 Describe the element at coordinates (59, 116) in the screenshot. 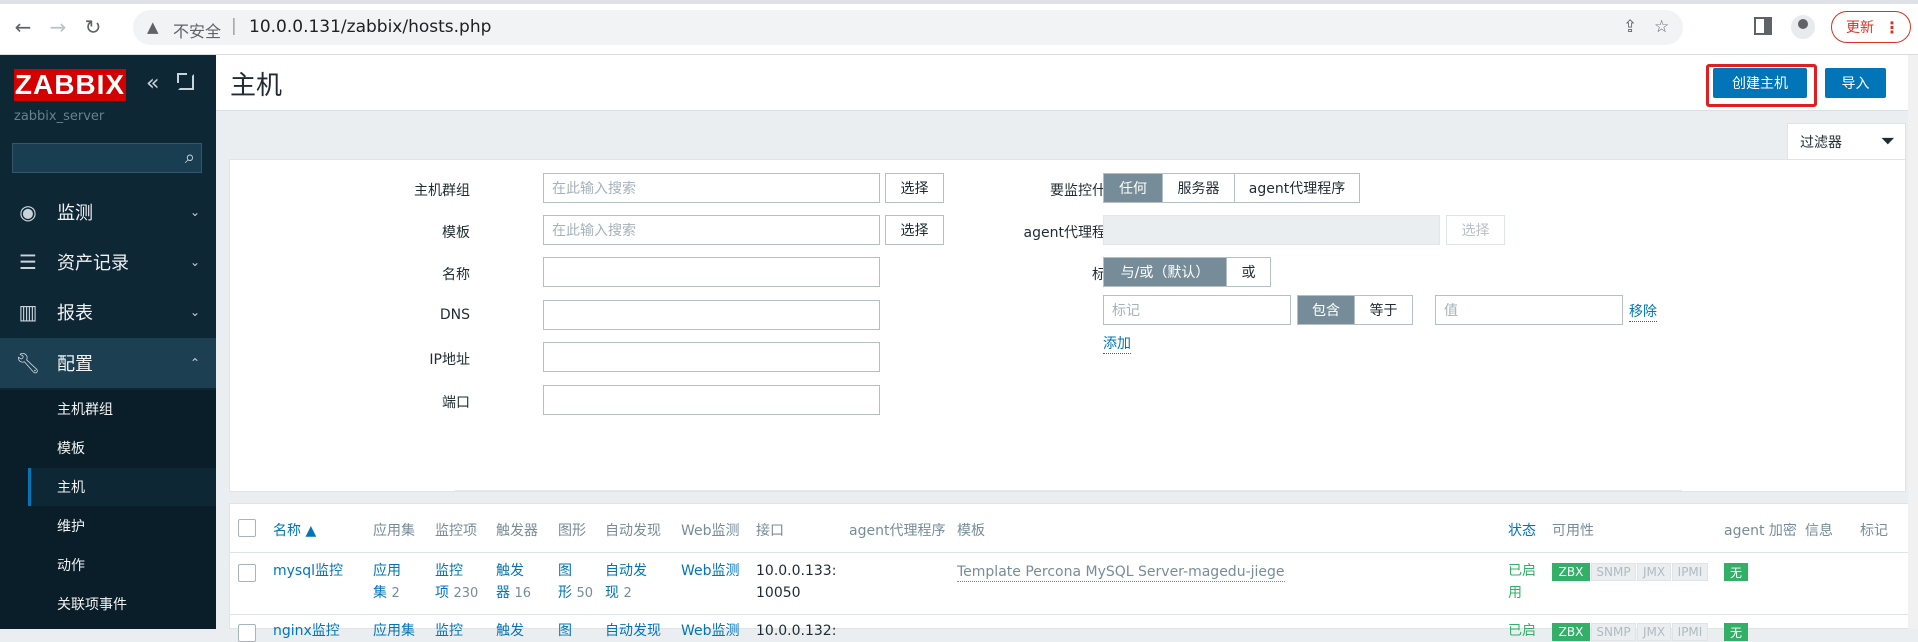

I see `server-name: zabbix_server` at that location.